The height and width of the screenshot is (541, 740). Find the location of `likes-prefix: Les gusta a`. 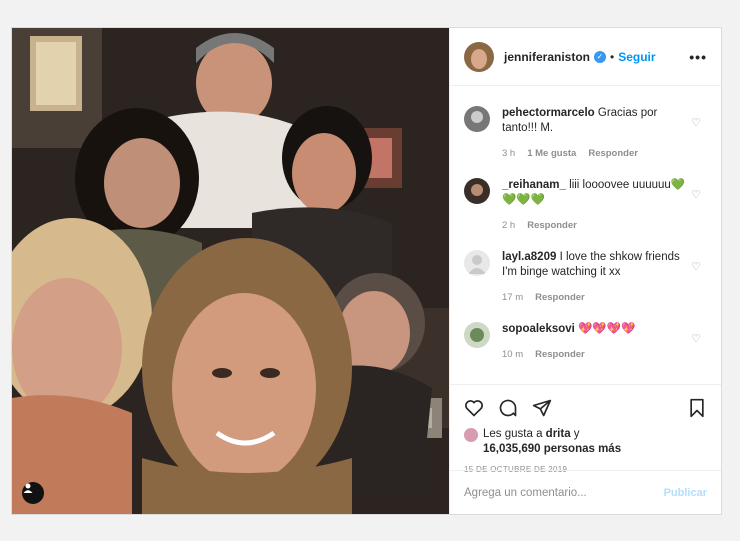

likes-prefix: Les gusta a is located at coordinates (513, 434).